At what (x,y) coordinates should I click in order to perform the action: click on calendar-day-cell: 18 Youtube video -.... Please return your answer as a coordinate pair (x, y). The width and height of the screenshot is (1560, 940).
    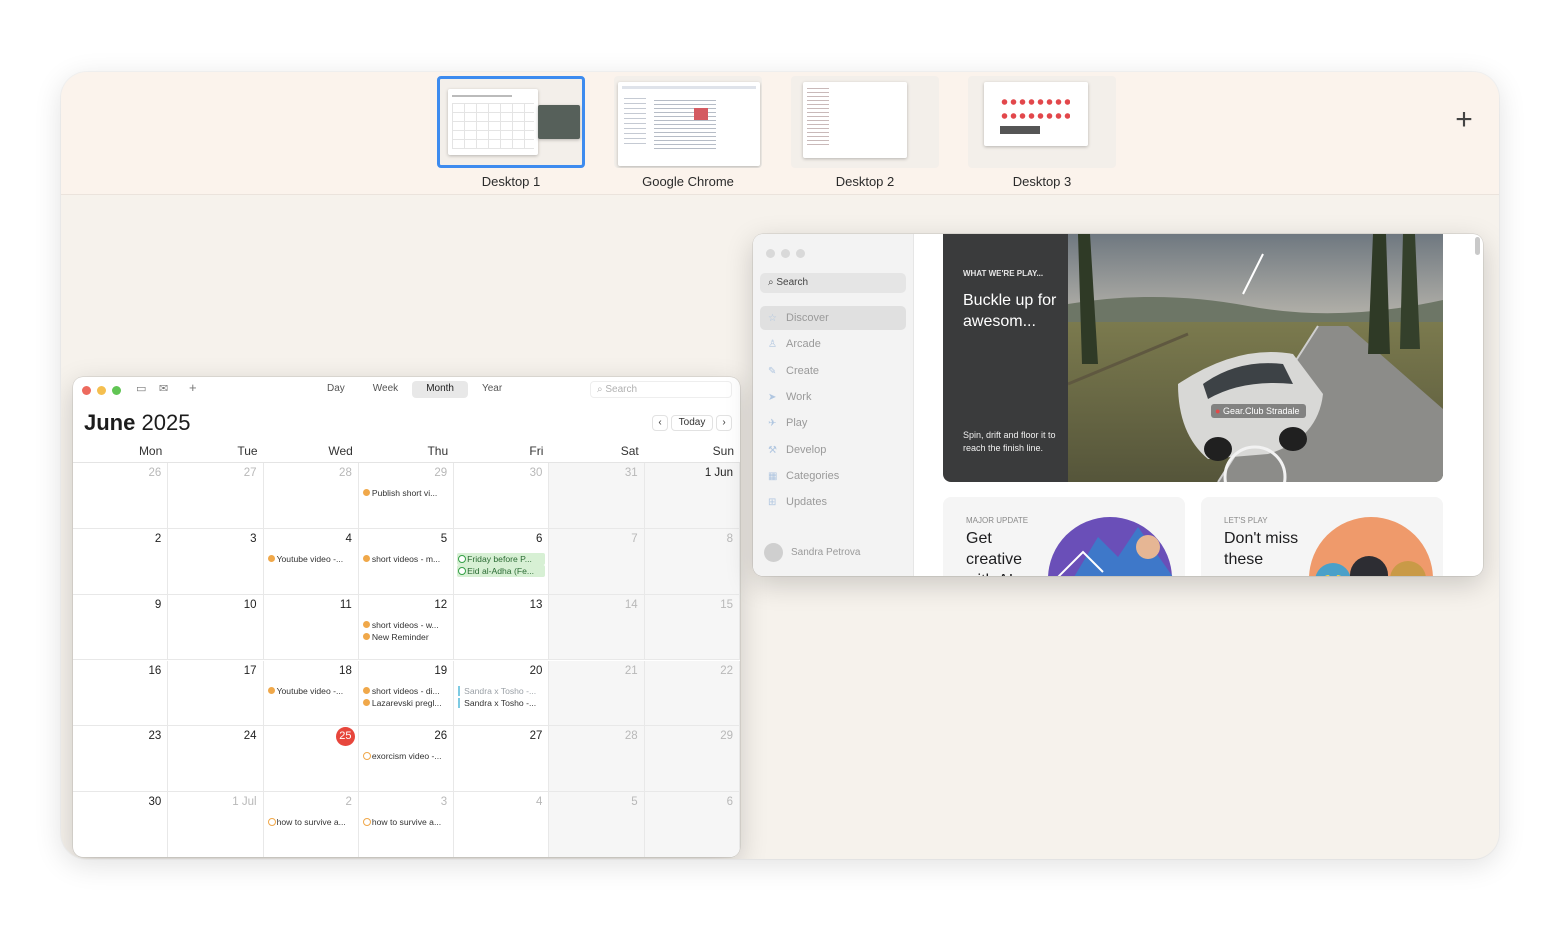
    Looking at the image, I should click on (311, 693).